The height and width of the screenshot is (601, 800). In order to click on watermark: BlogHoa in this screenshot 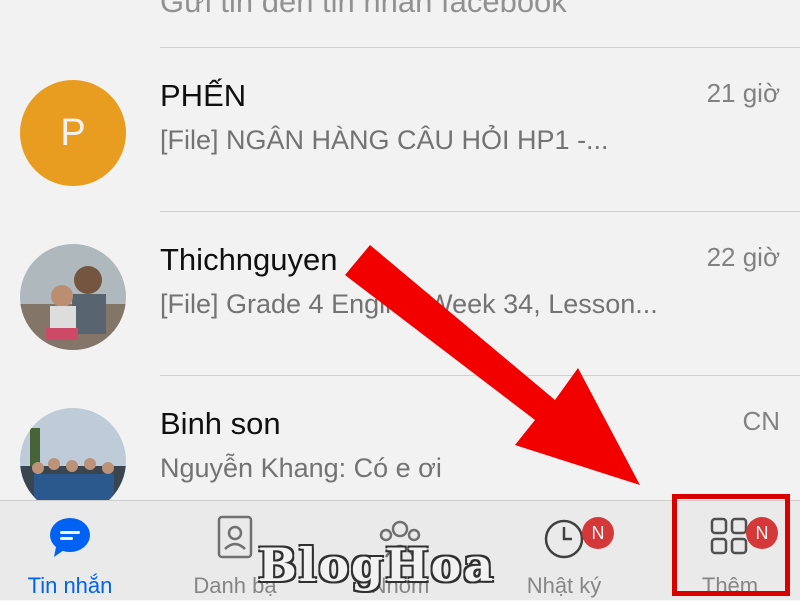, I will do `click(377, 565)`.